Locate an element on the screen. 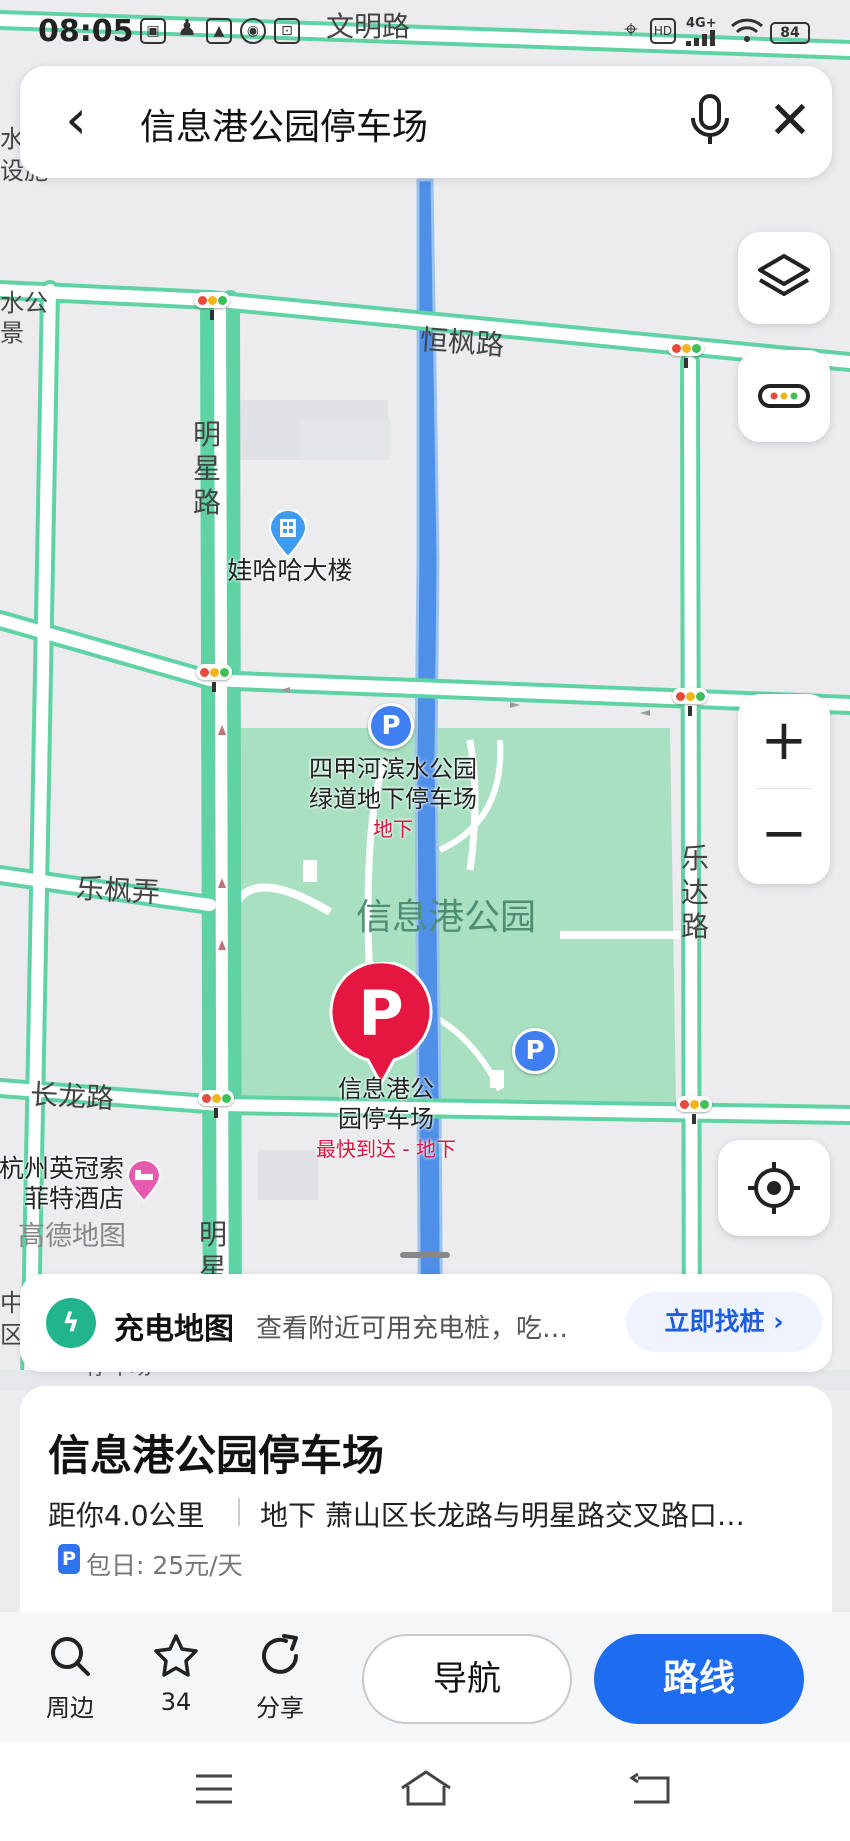 Image resolution: width=850 pixels, height=1841 pixels. wifi-icon is located at coordinates (747, 31).